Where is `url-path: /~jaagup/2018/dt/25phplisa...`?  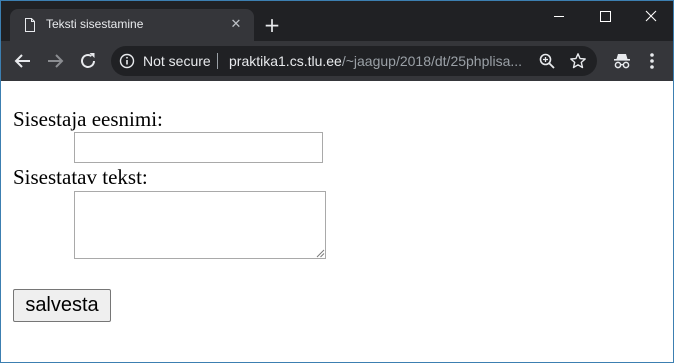 url-path: /~jaagup/2018/dt/25phplisa... is located at coordinates (432, 61).